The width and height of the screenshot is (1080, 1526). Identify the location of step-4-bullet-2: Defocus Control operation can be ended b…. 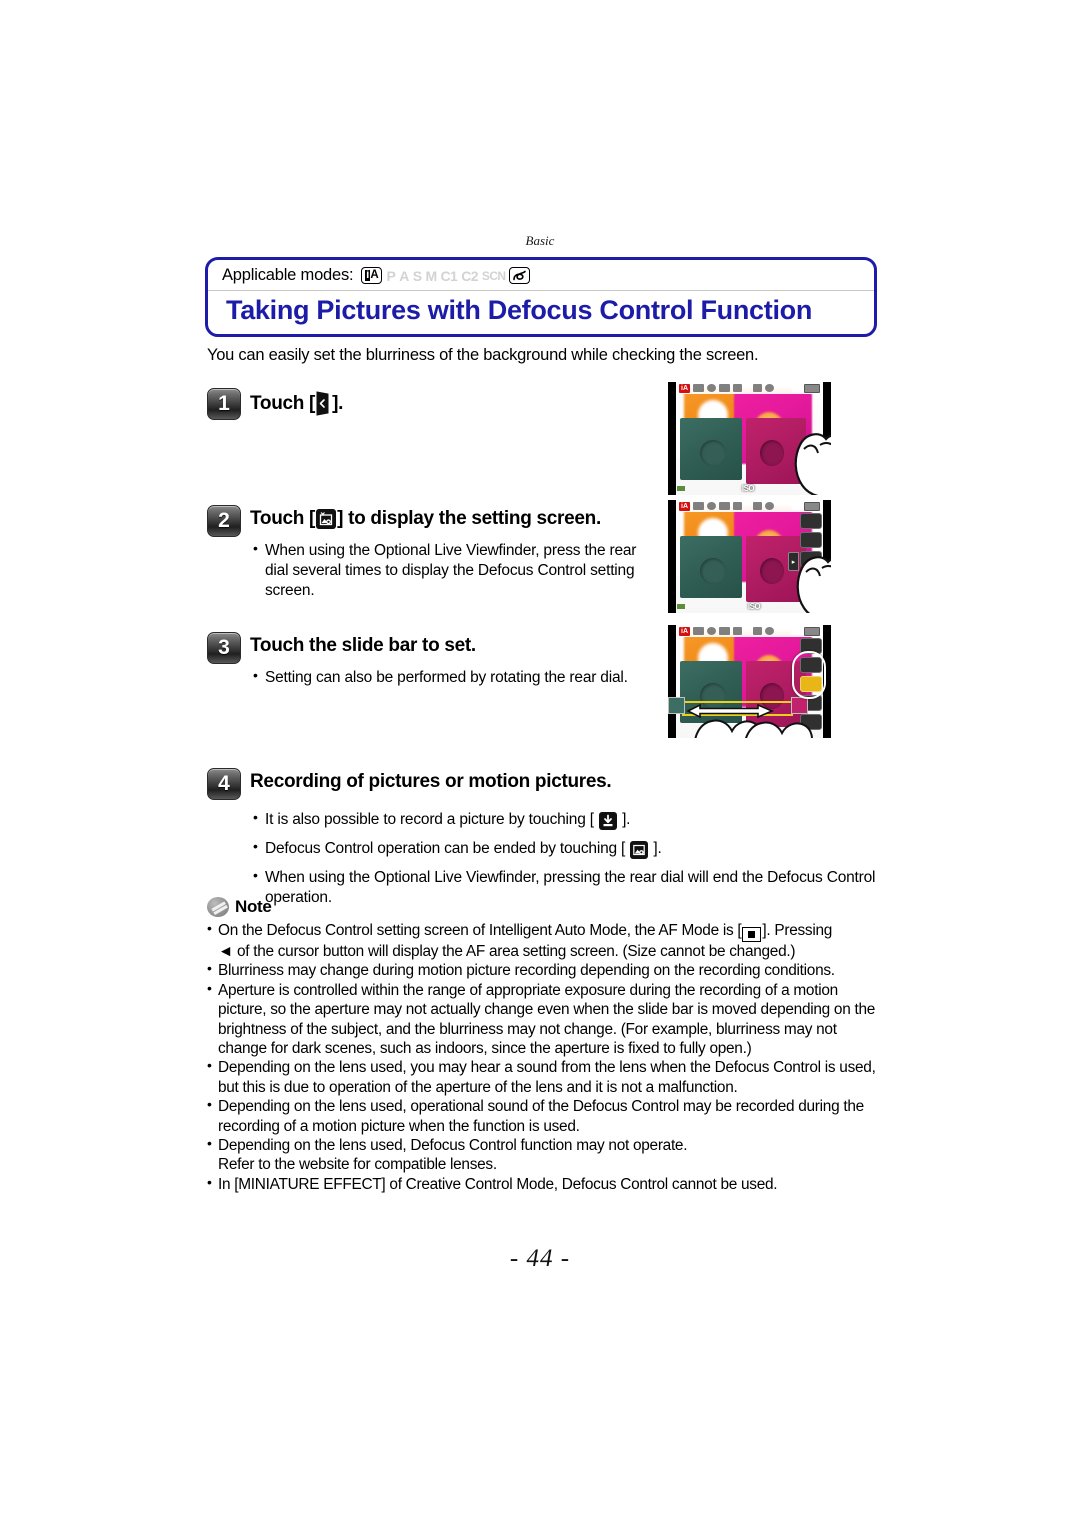
(567, 848).